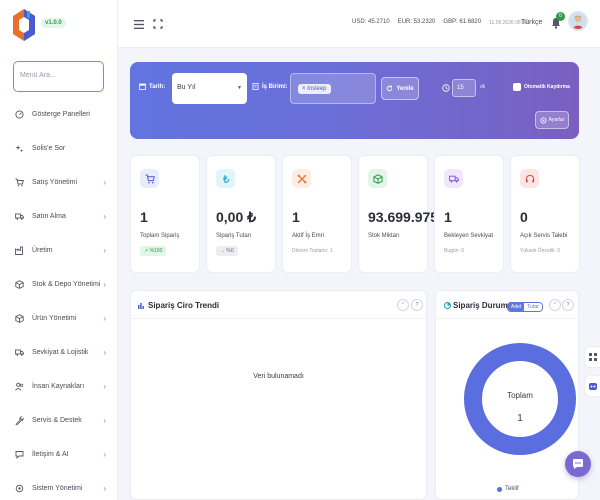 This screenshot has height=500, width=600. I want to click on sidebar-item: Sistem Yönetimi ›, so click(59, 485).